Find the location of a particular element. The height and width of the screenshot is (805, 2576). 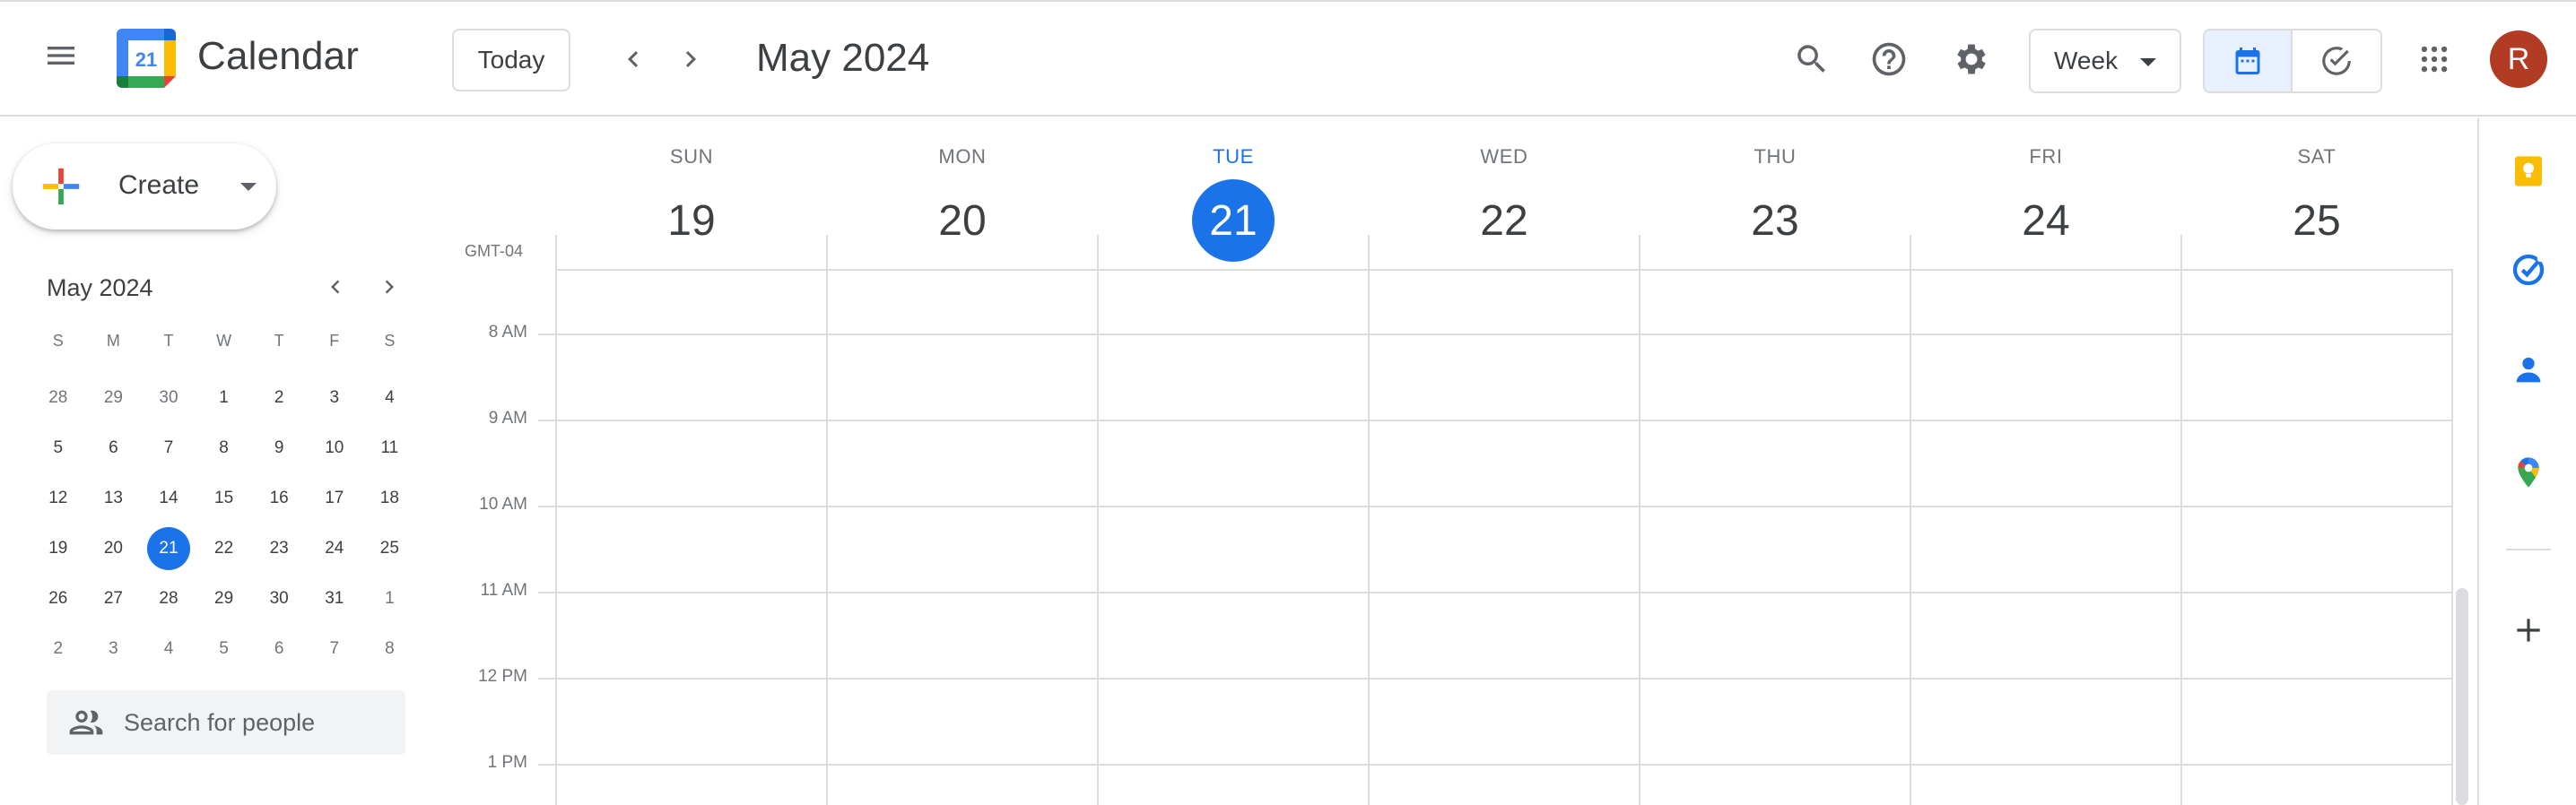

hour-gridline is located at coordinates (1495, 506).